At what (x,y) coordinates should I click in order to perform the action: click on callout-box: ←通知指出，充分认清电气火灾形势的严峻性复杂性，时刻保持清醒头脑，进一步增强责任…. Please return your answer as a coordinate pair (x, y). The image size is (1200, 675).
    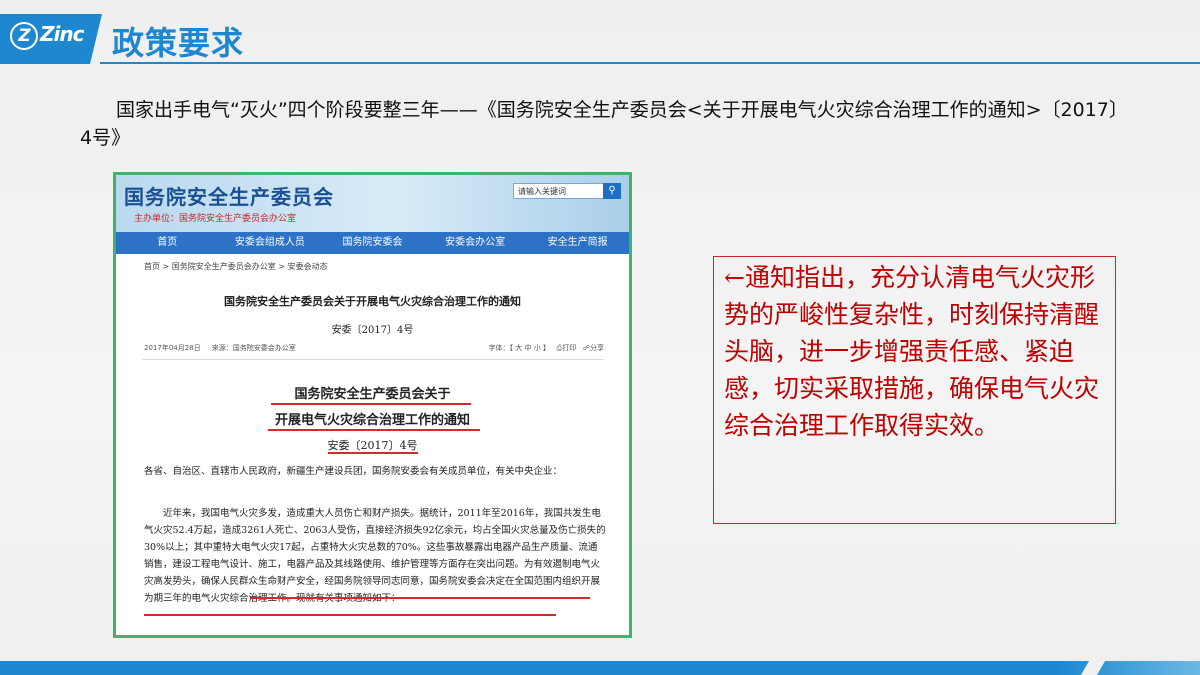
    Looking at the image, I should click on (914, 390).